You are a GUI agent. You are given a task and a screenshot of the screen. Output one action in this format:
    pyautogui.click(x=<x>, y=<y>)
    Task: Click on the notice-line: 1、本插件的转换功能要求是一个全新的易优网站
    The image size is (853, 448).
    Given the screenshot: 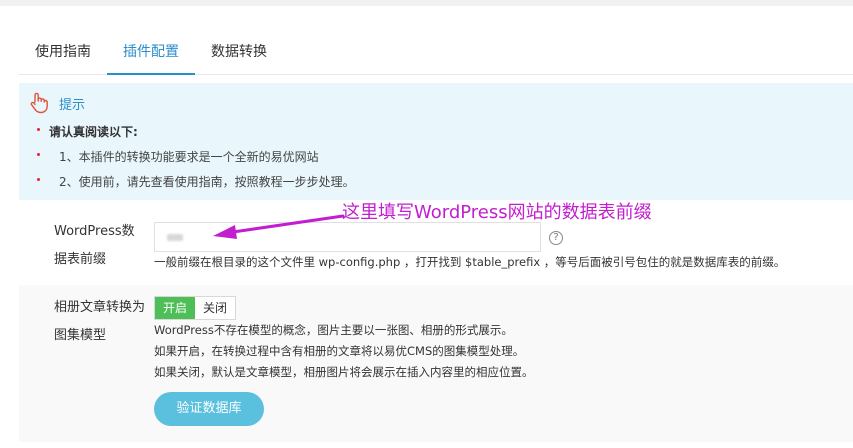 What is the action you would take?
    pyautogui.click(x=433, y=157)
    